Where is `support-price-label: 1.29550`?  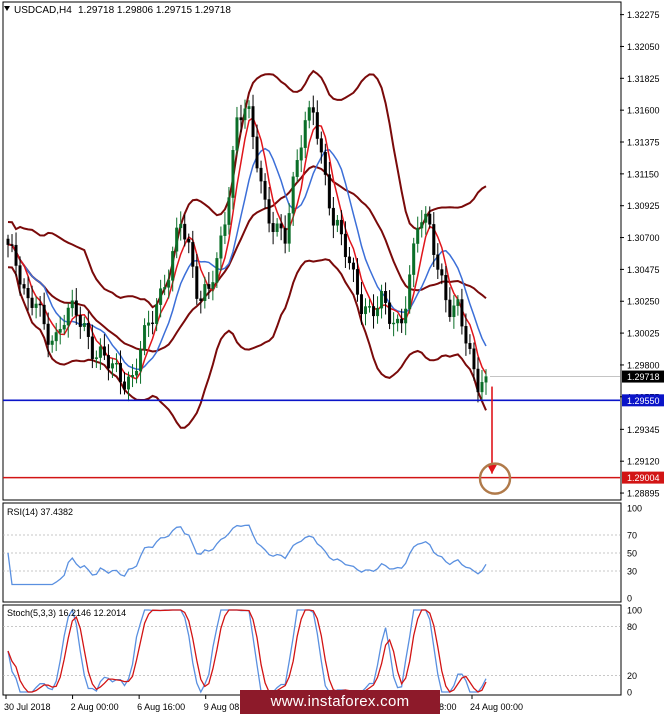 support-price-label: 1.29550 is located at coordinates (643, 401).